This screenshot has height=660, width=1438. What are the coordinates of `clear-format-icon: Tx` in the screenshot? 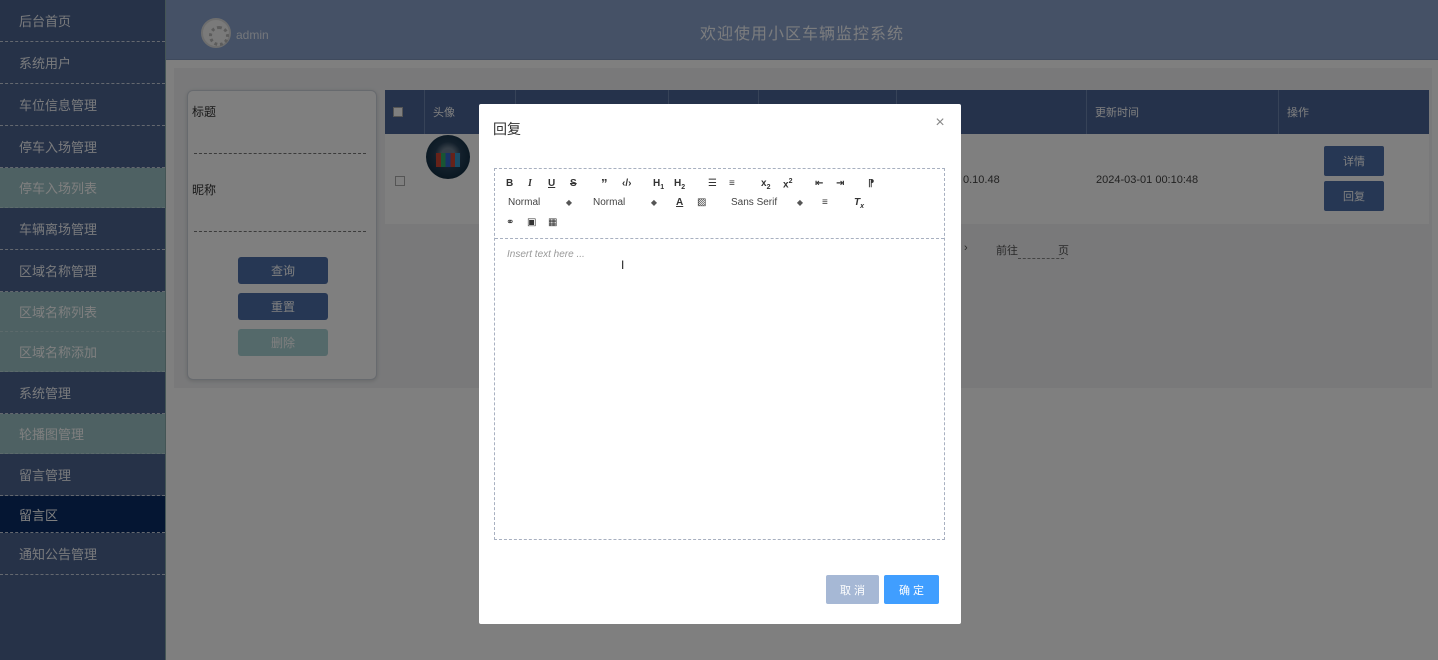 It's located at (859, 203).